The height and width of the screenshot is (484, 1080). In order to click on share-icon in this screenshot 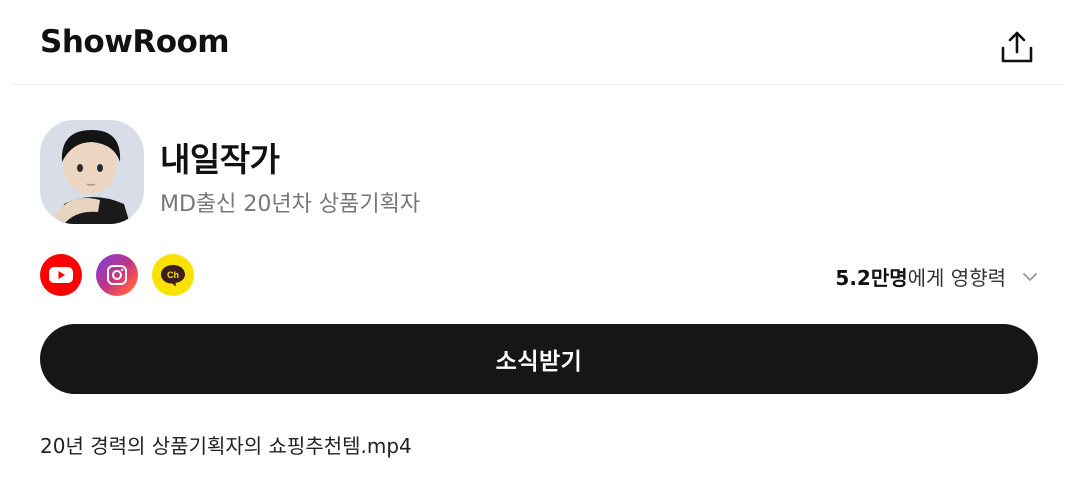, I will do `click(1017, 47)`.